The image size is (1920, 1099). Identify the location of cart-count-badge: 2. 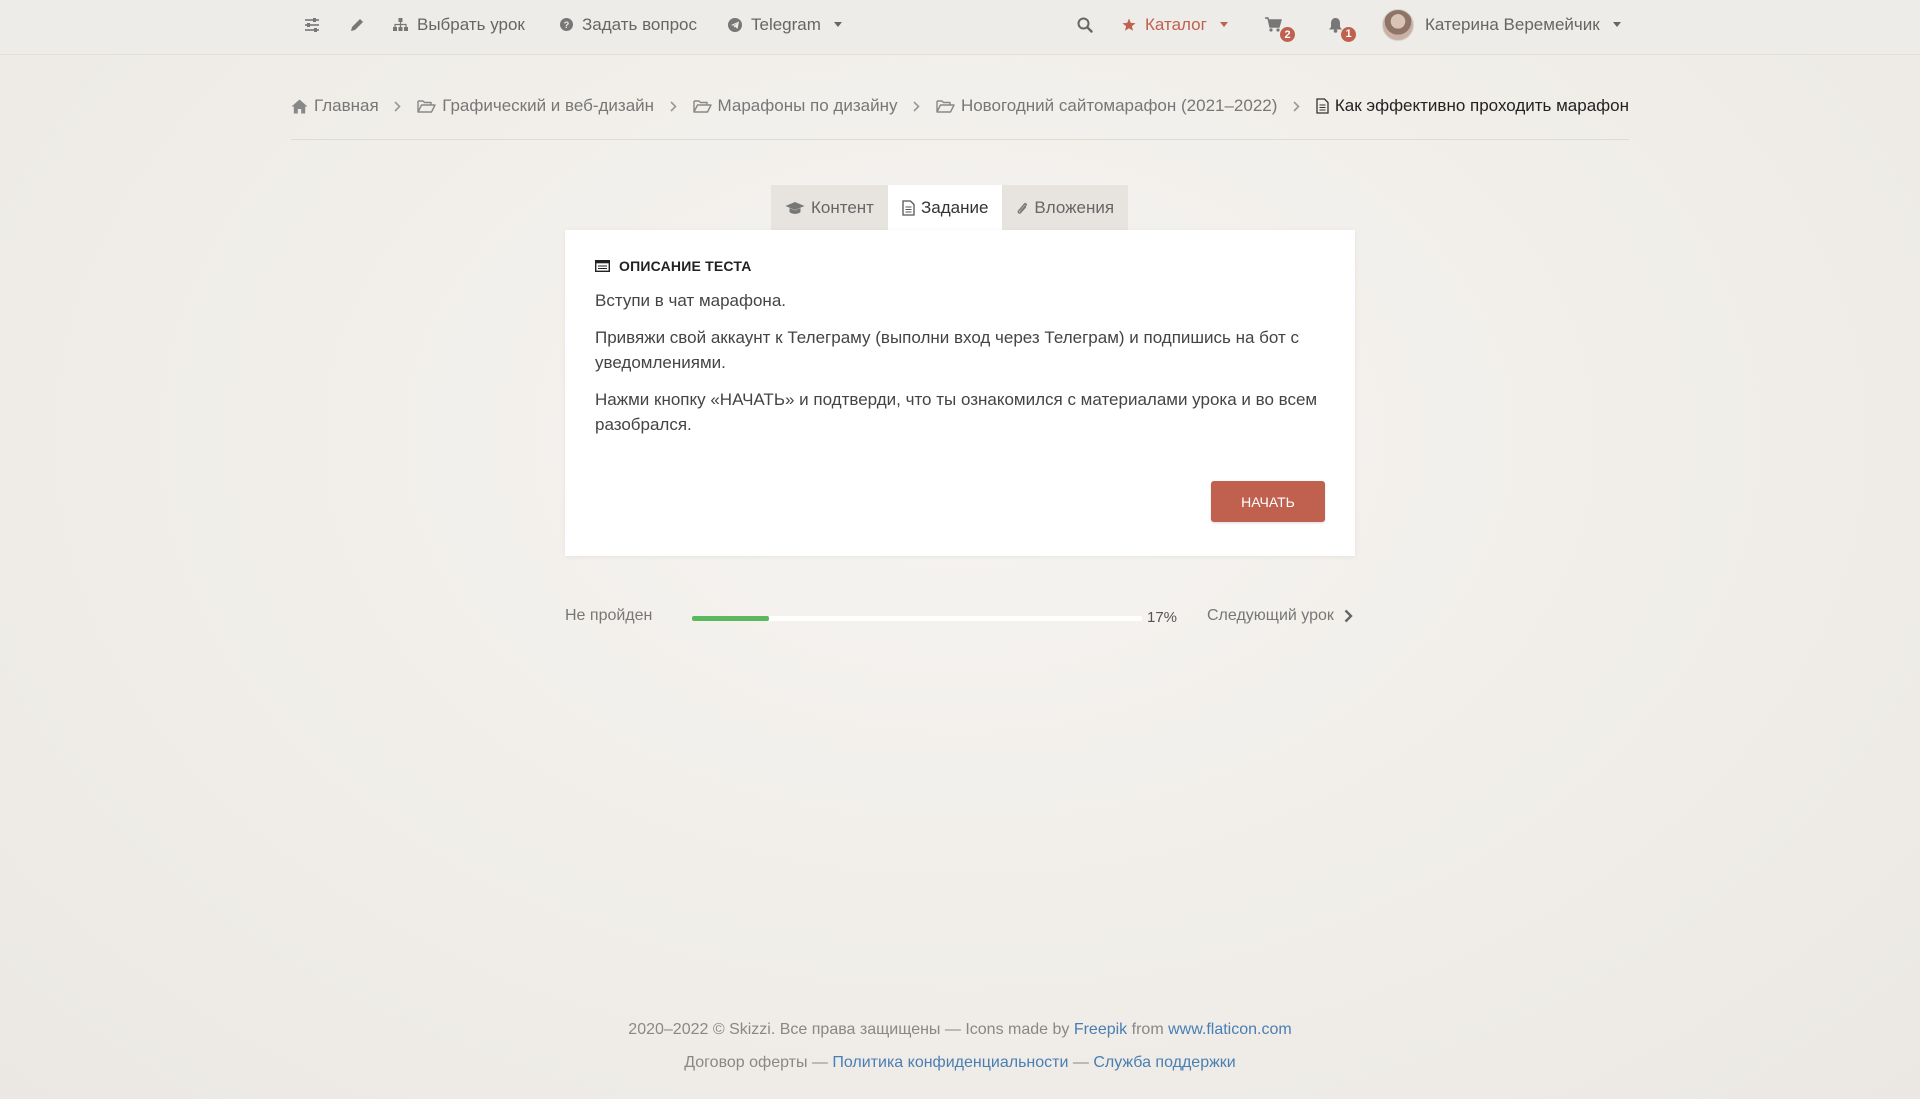
(1287, 34).